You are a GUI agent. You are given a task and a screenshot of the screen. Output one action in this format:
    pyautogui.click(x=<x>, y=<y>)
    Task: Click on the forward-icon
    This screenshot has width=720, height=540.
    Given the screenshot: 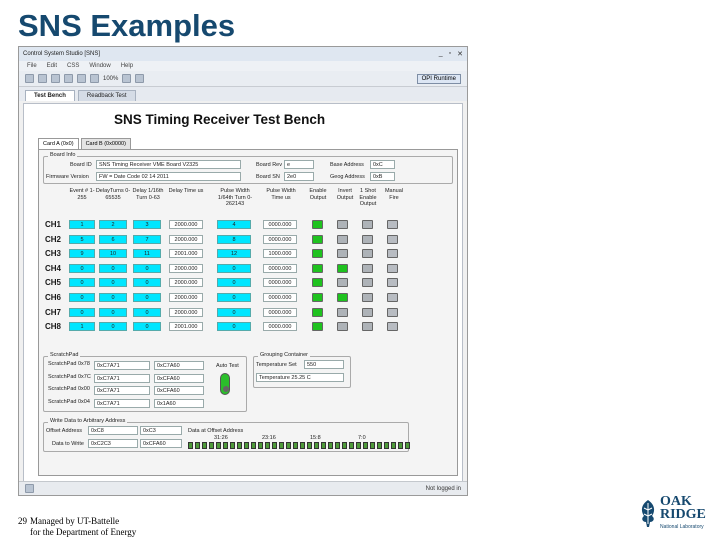 What is the action you would take?
    pyautogui.click(x=140, y=78)
    